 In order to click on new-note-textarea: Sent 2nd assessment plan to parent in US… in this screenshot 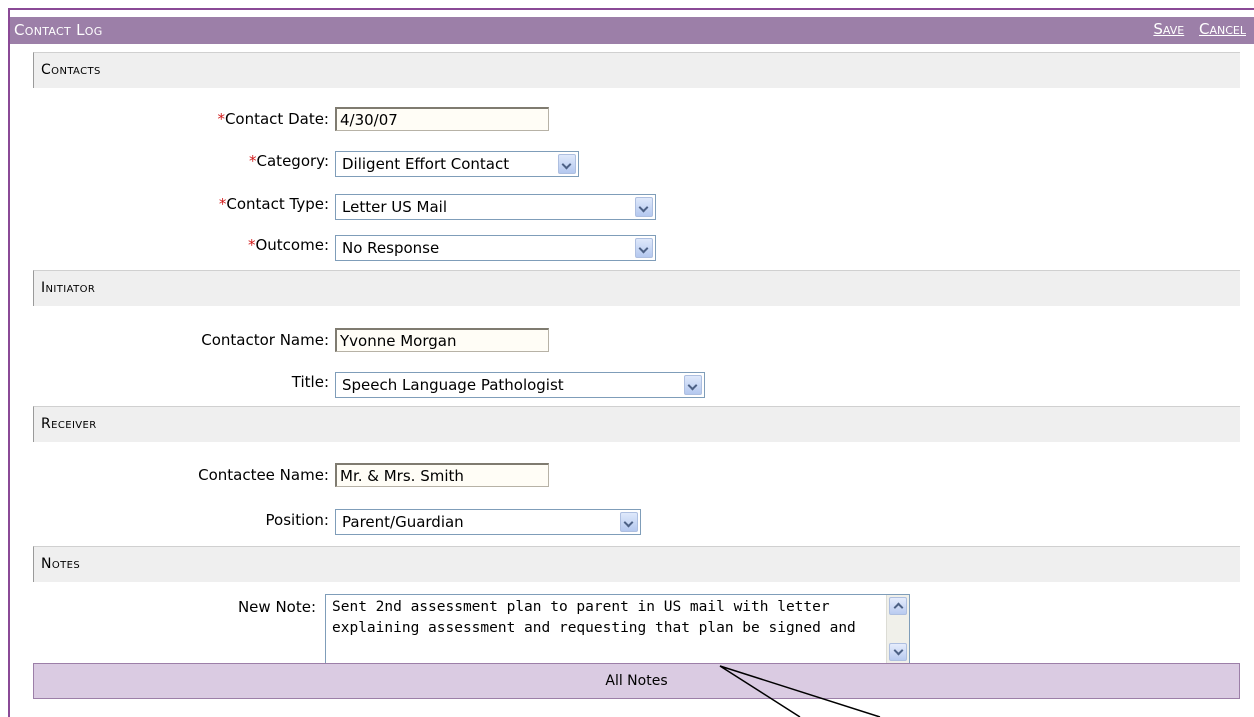, I will do `click(617, 629)`.